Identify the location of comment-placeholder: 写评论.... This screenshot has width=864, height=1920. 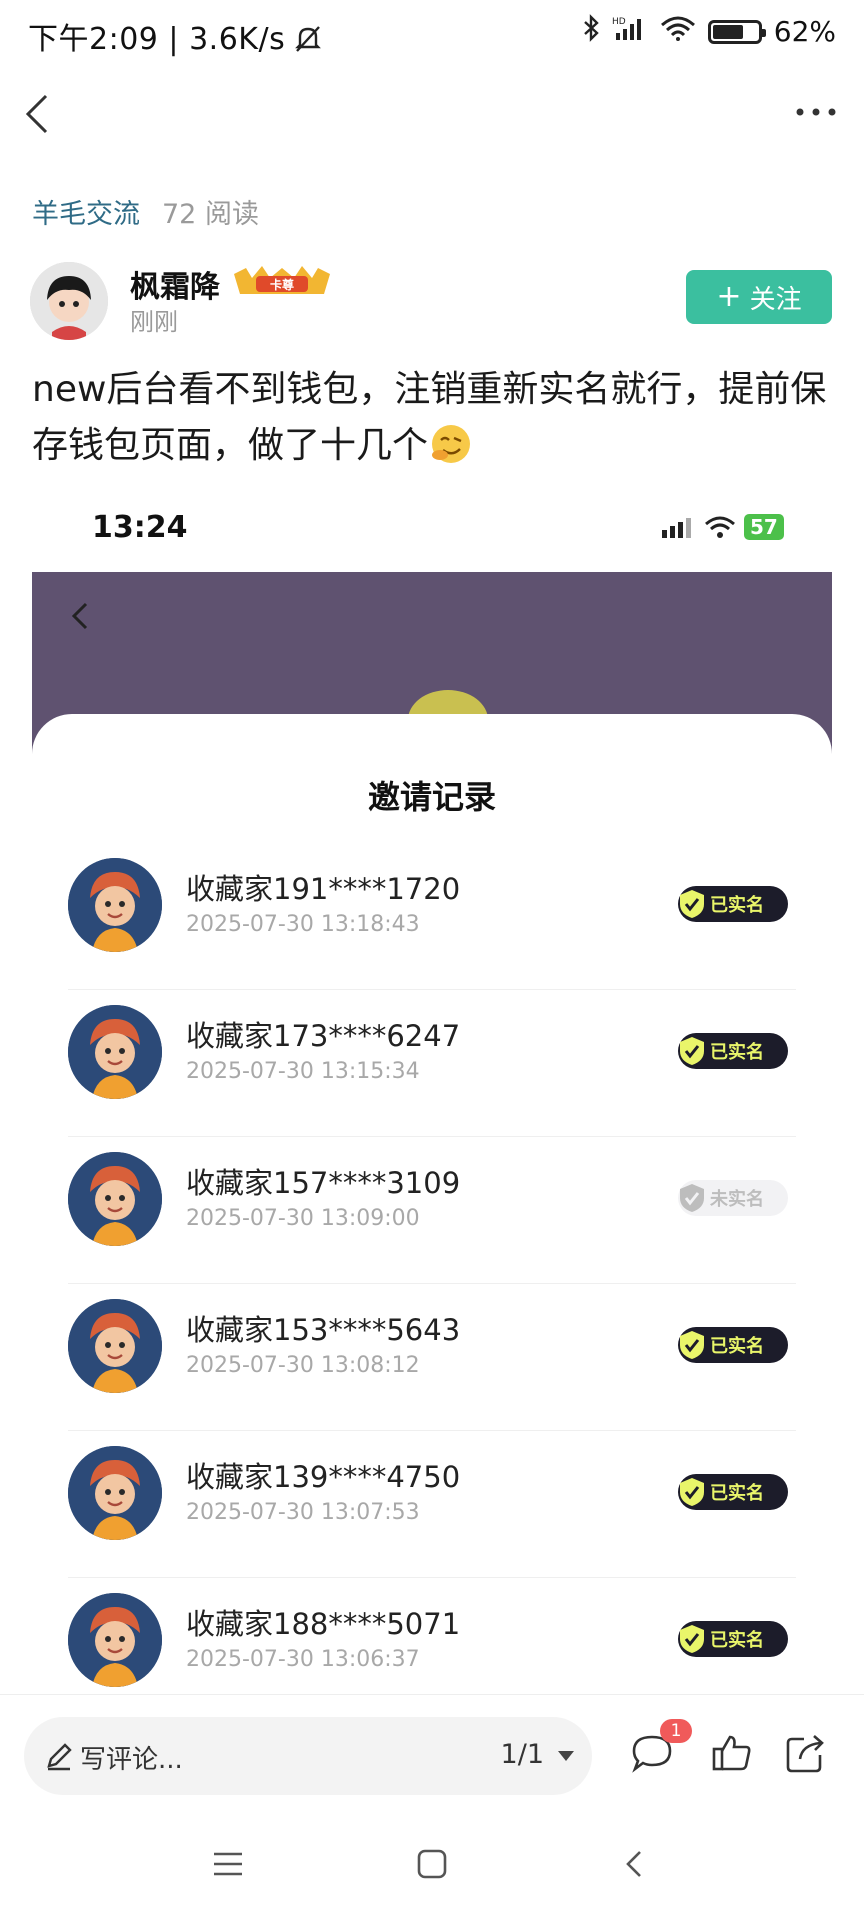
(131, 1760).